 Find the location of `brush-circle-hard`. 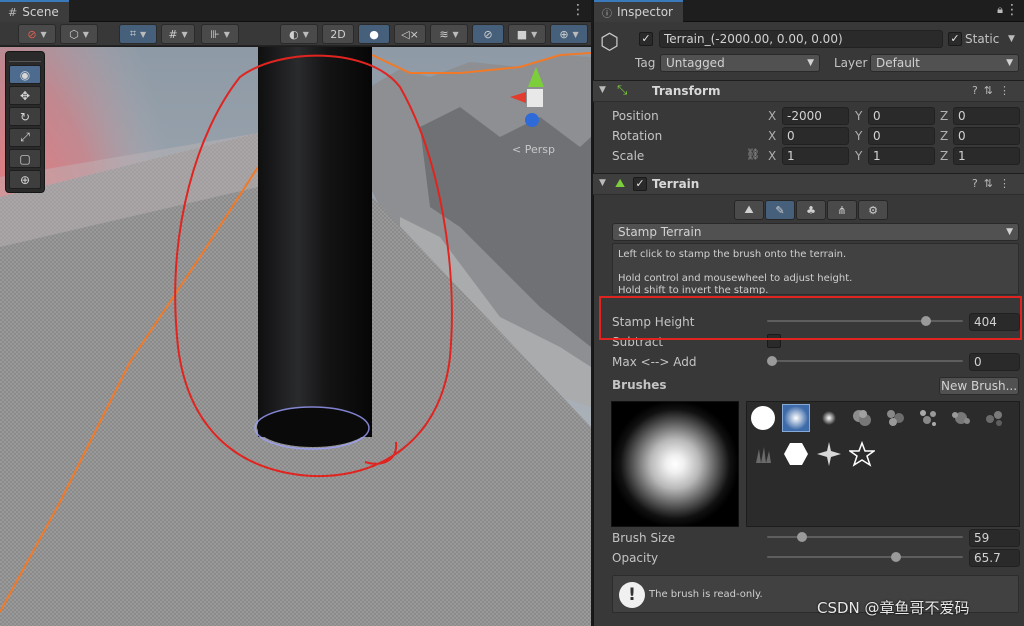

brush-circle-hard is located at coordinates (763, 418).